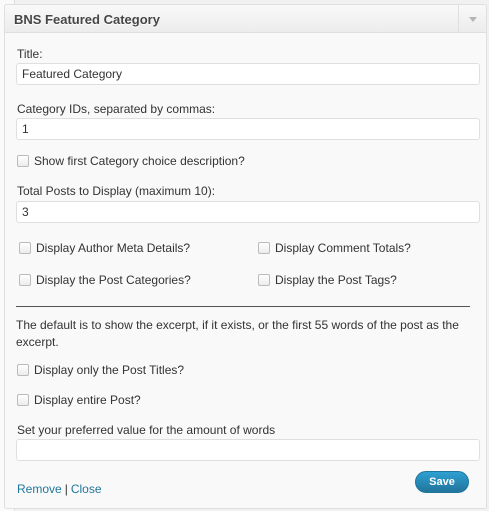 This screenshot has width=489, height=511. What do you see at coordinates (109, 370) in the screenshot?
I see `only-titles-label: Display only the Post Titles?` at bounding box center [109, 370].